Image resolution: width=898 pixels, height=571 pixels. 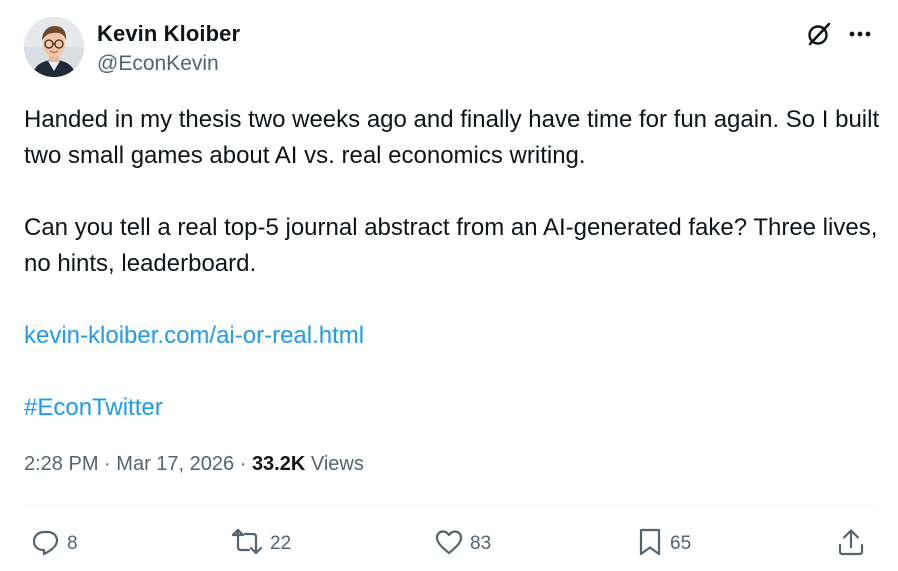 I want to click on repost-button: 22, so click(x=260, y=542).